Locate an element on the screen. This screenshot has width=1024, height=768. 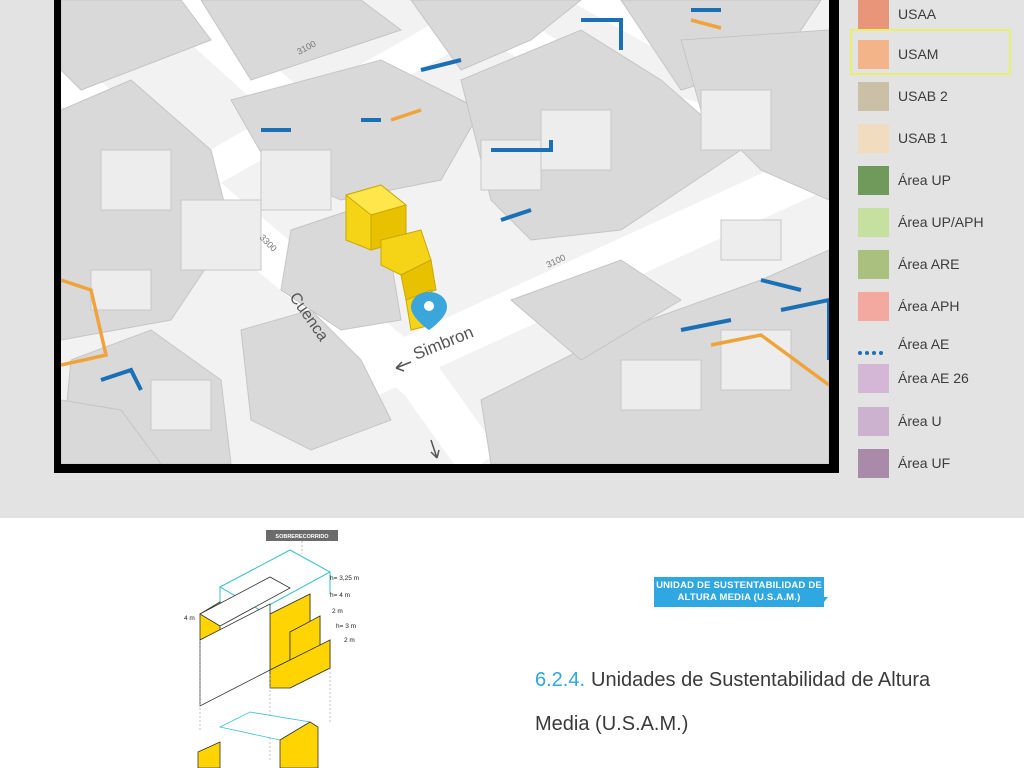
legend-item-area-aph: Área APH is located at coordinates (937, 312).